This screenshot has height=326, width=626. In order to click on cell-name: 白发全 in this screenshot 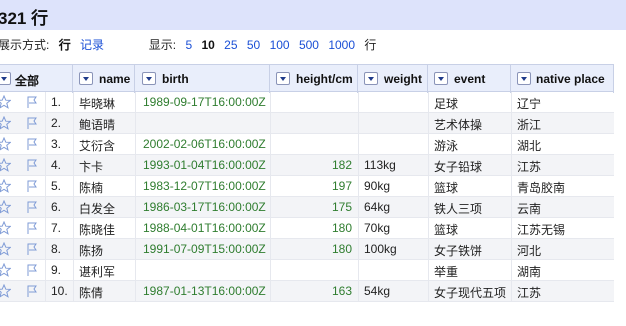, I will do `click(97, 209)`.